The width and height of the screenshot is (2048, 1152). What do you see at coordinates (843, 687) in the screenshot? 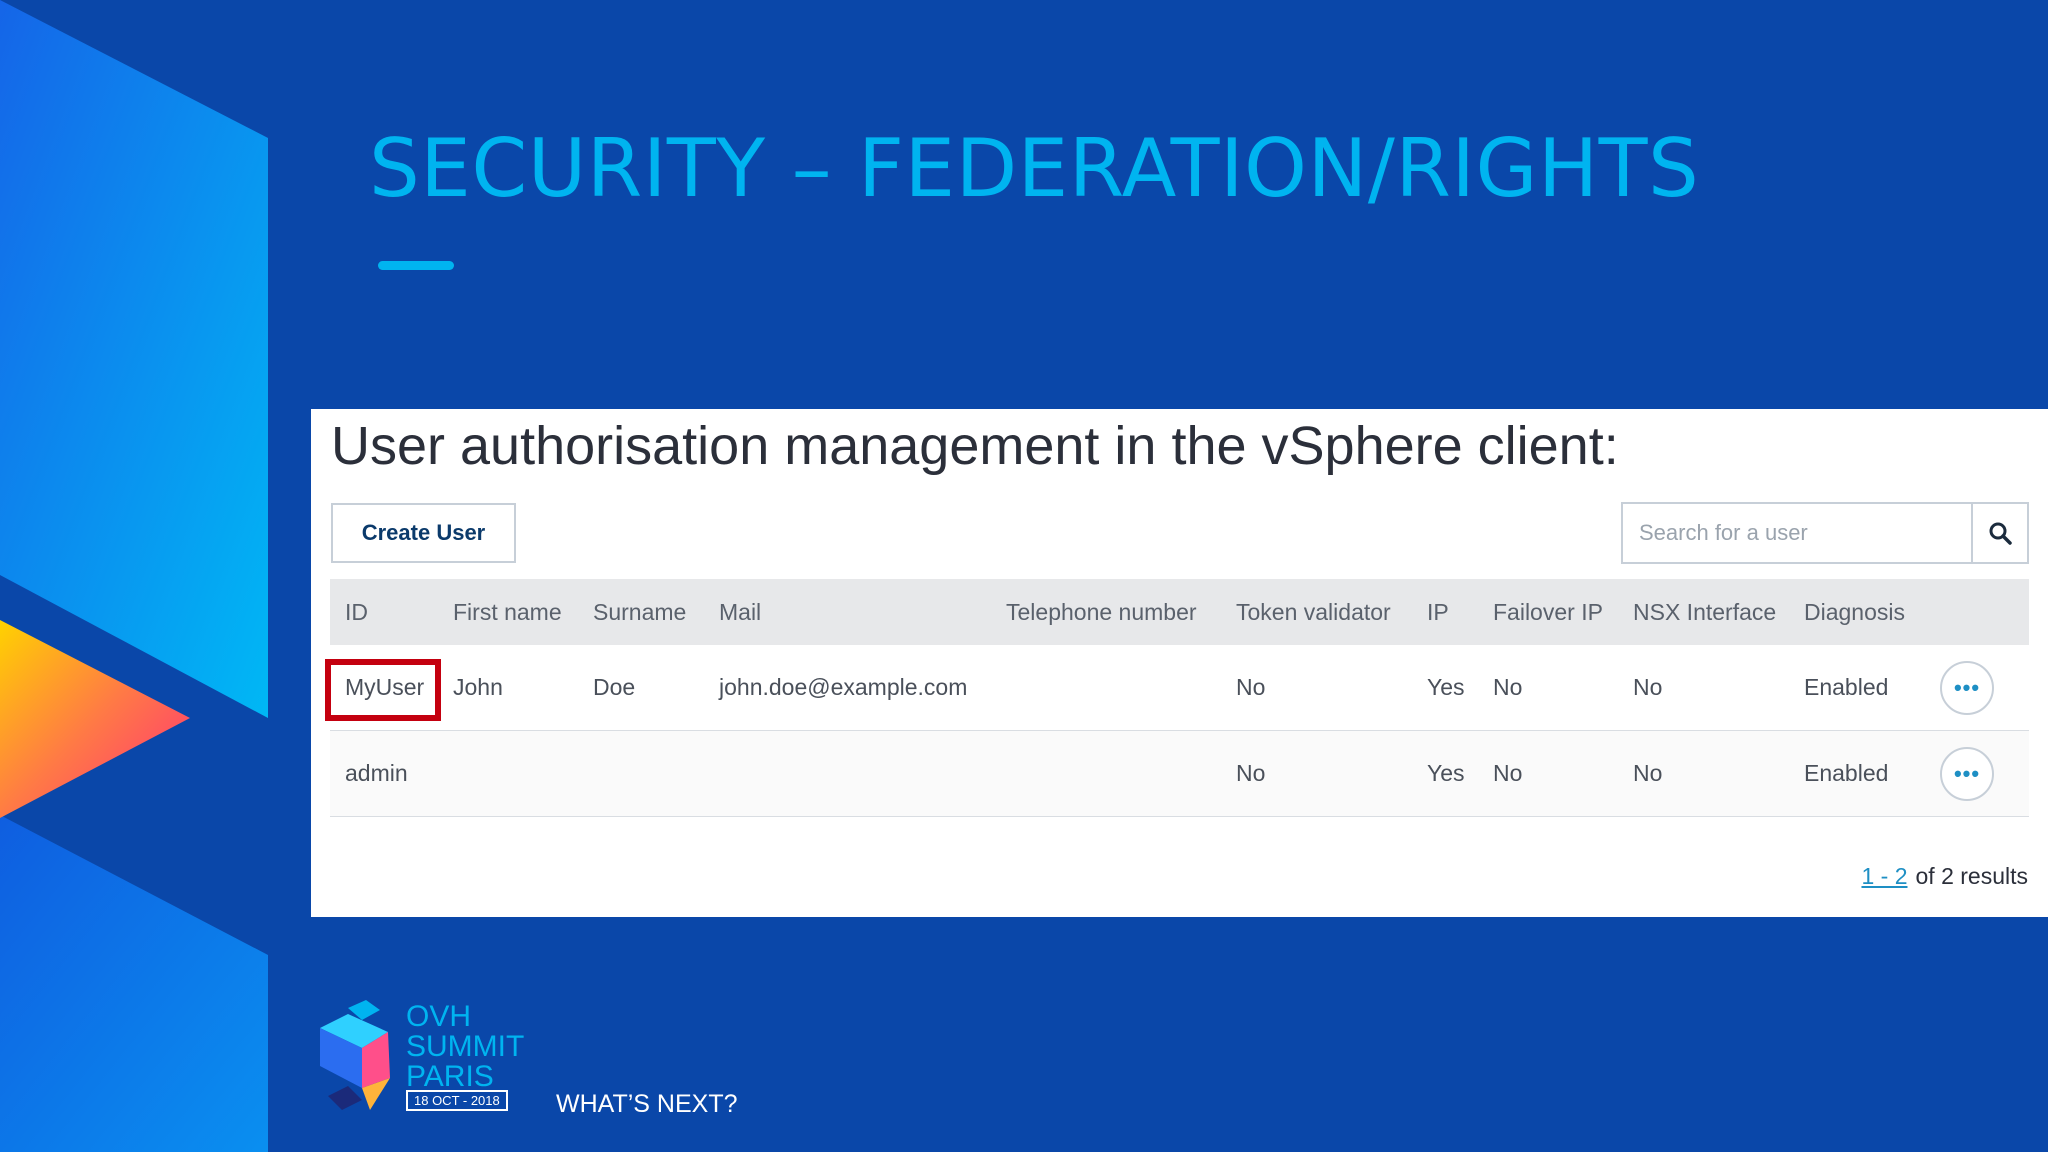
I see `cell-mail: john.doe@example.com` at bounding box center [843, 687].